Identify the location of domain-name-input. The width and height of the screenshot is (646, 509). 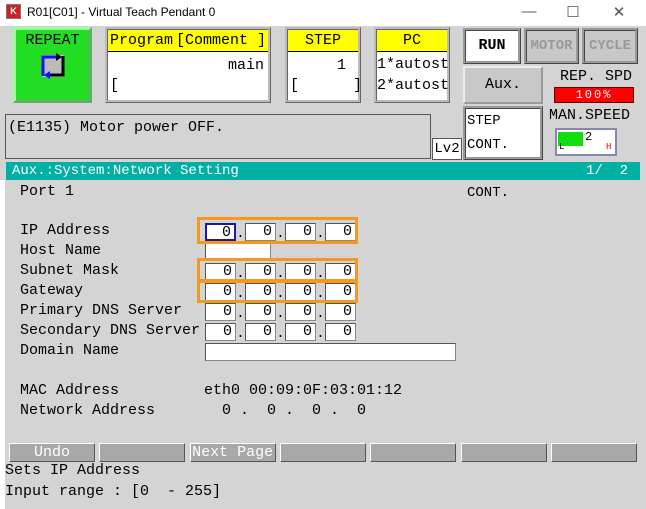
(330, 352).